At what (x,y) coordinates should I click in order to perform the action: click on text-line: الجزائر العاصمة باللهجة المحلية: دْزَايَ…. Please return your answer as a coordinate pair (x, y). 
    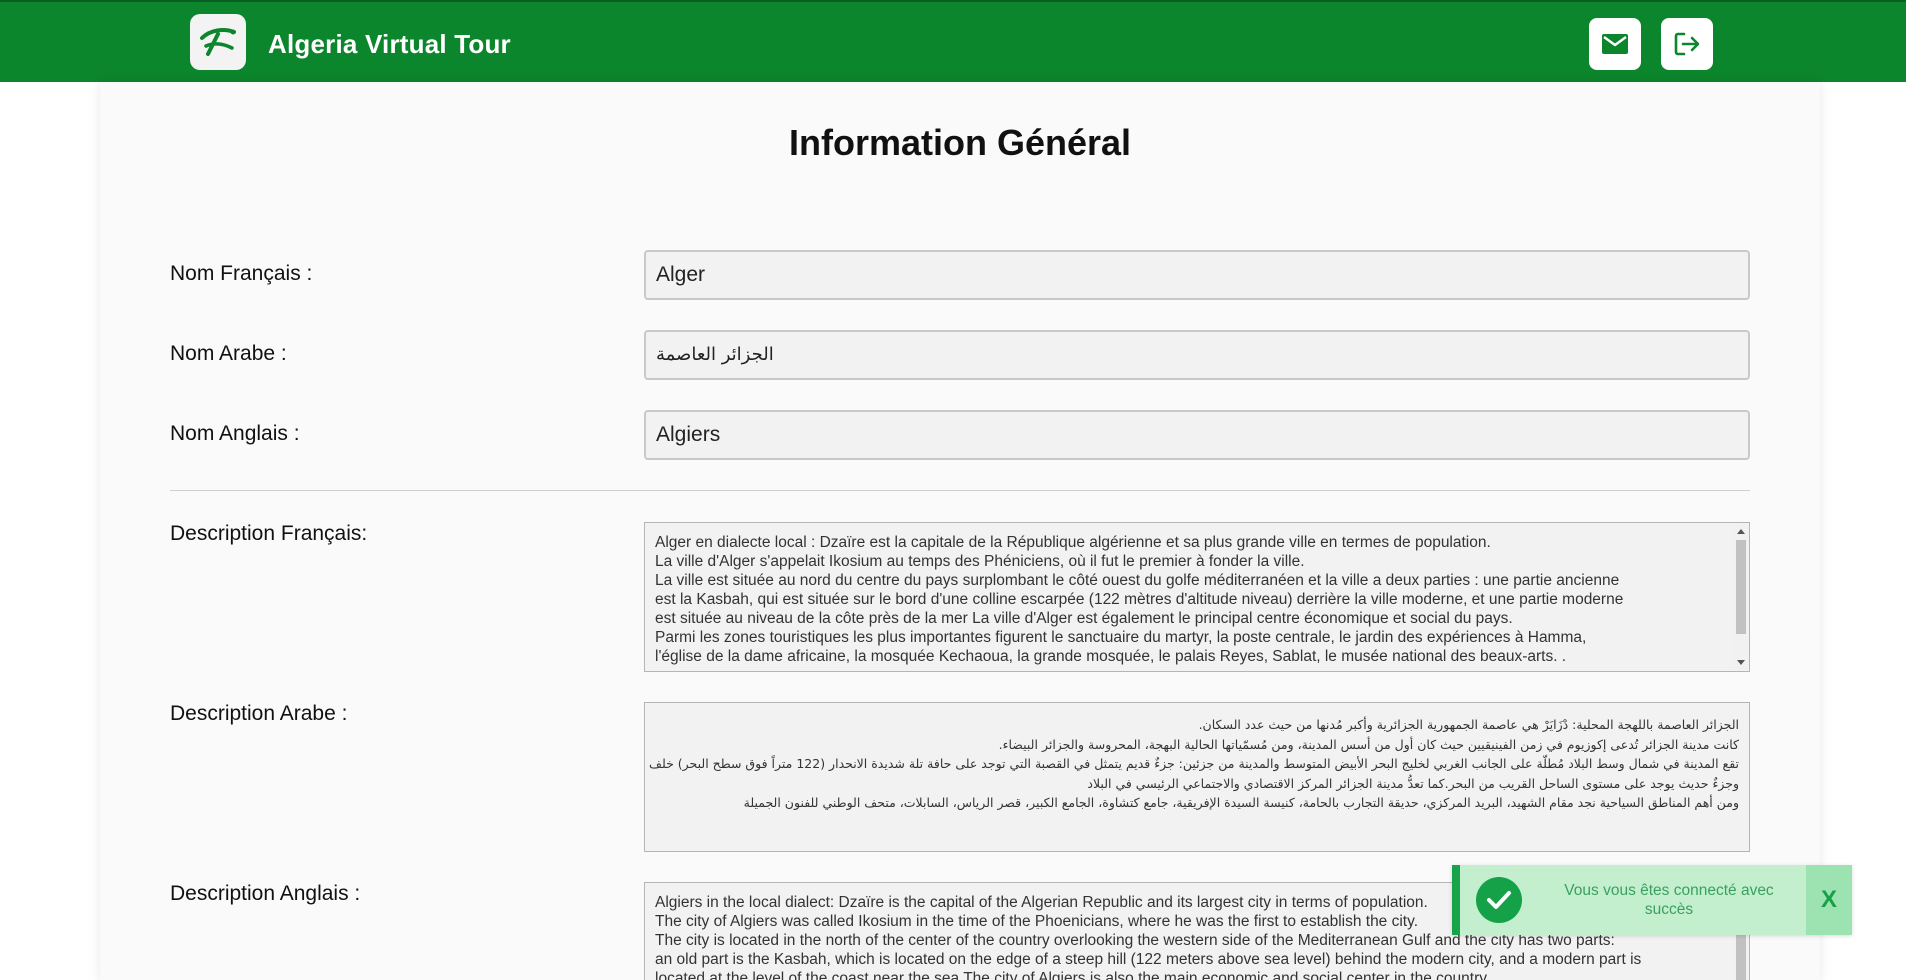
    Looking at the image, I should click on (1468, 724).